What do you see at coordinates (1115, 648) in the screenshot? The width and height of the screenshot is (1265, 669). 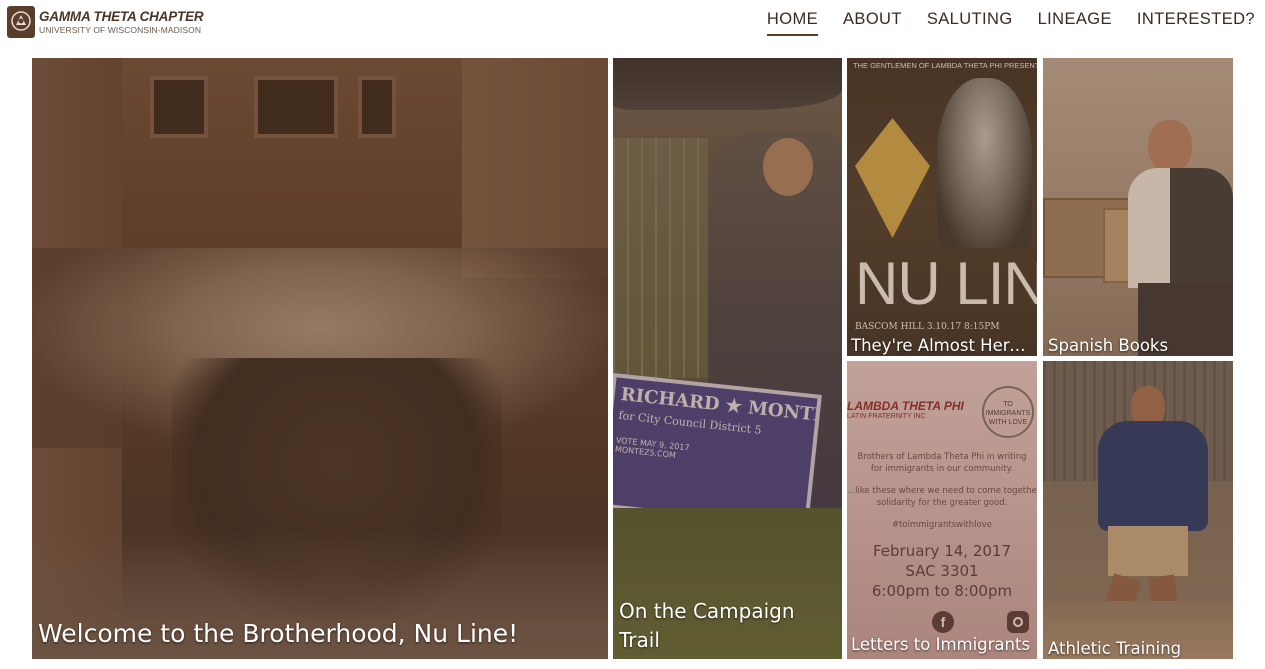 I see `tile-caption: Athletic Training` at bounding box center [1115, 648].